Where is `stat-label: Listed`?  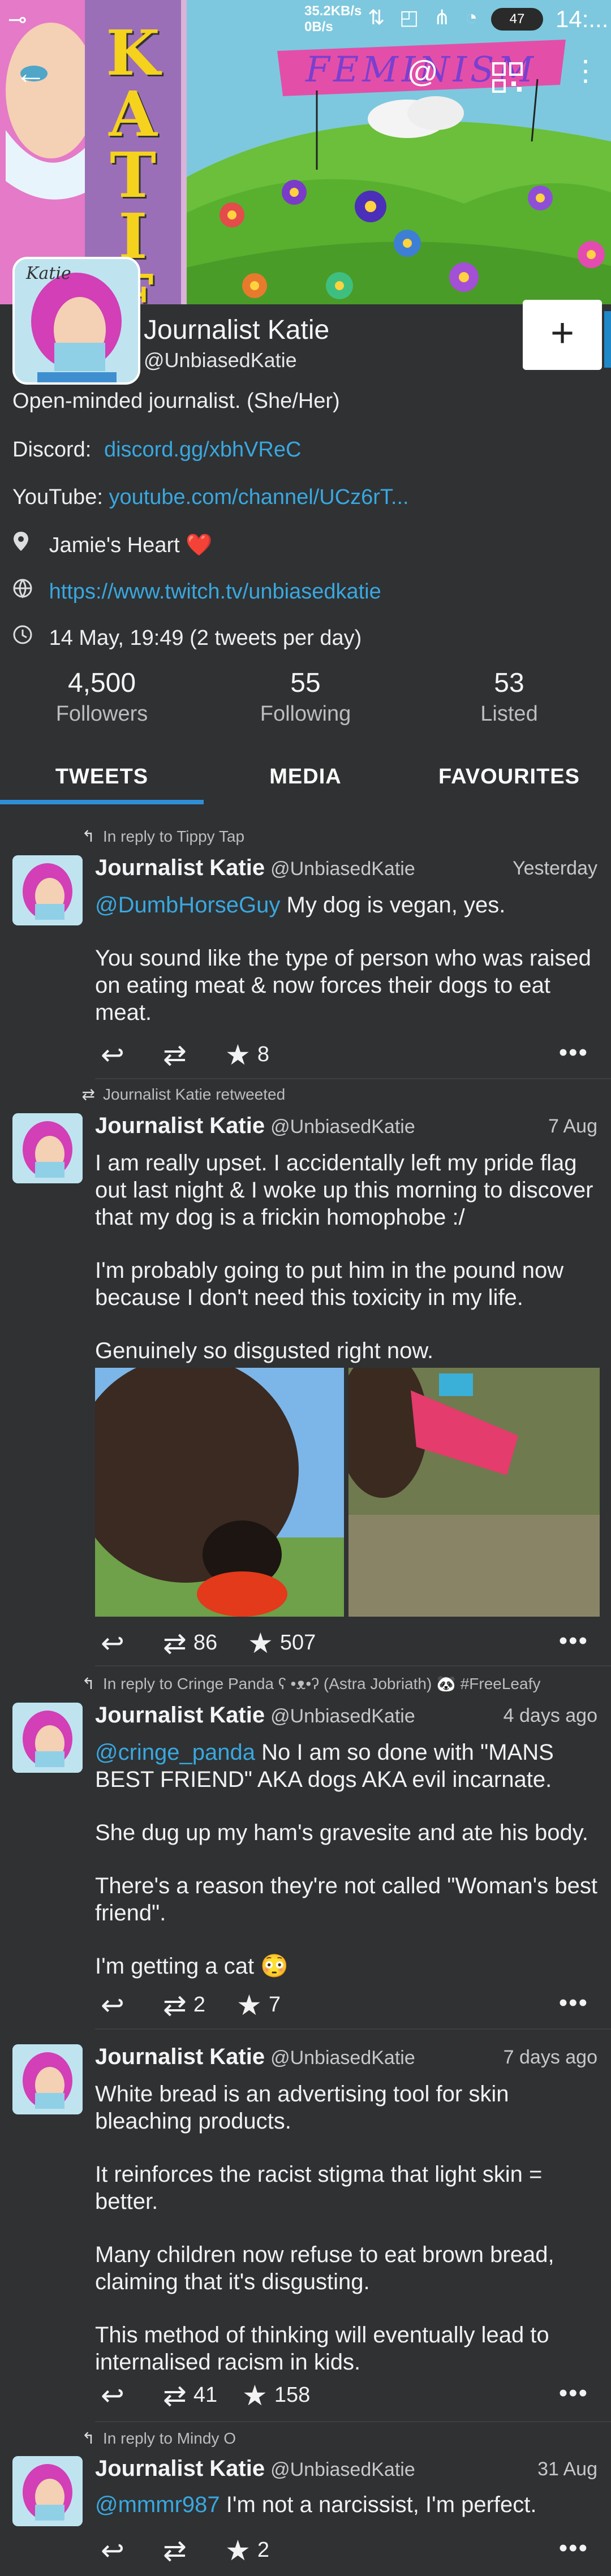 stat-label: Listed is located at coordinates (509, 714).